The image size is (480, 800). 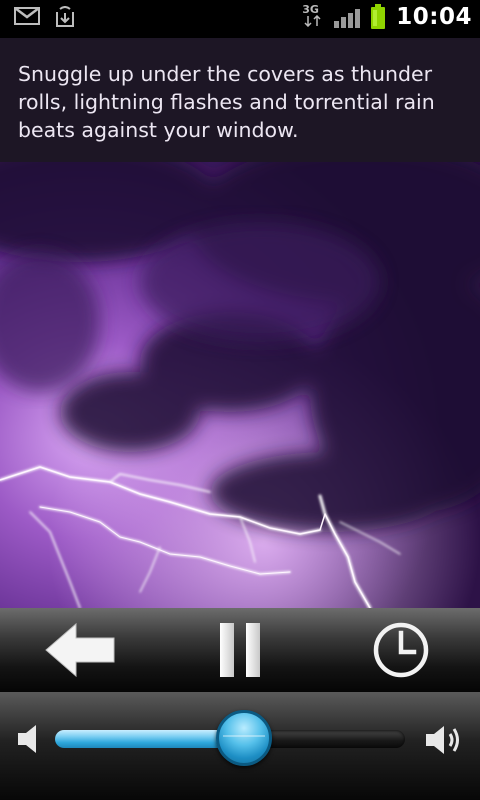 What do you see at coordinates (378, 17) in the screenshot?
I see `battery-icon` at bounding box center [378, 17].